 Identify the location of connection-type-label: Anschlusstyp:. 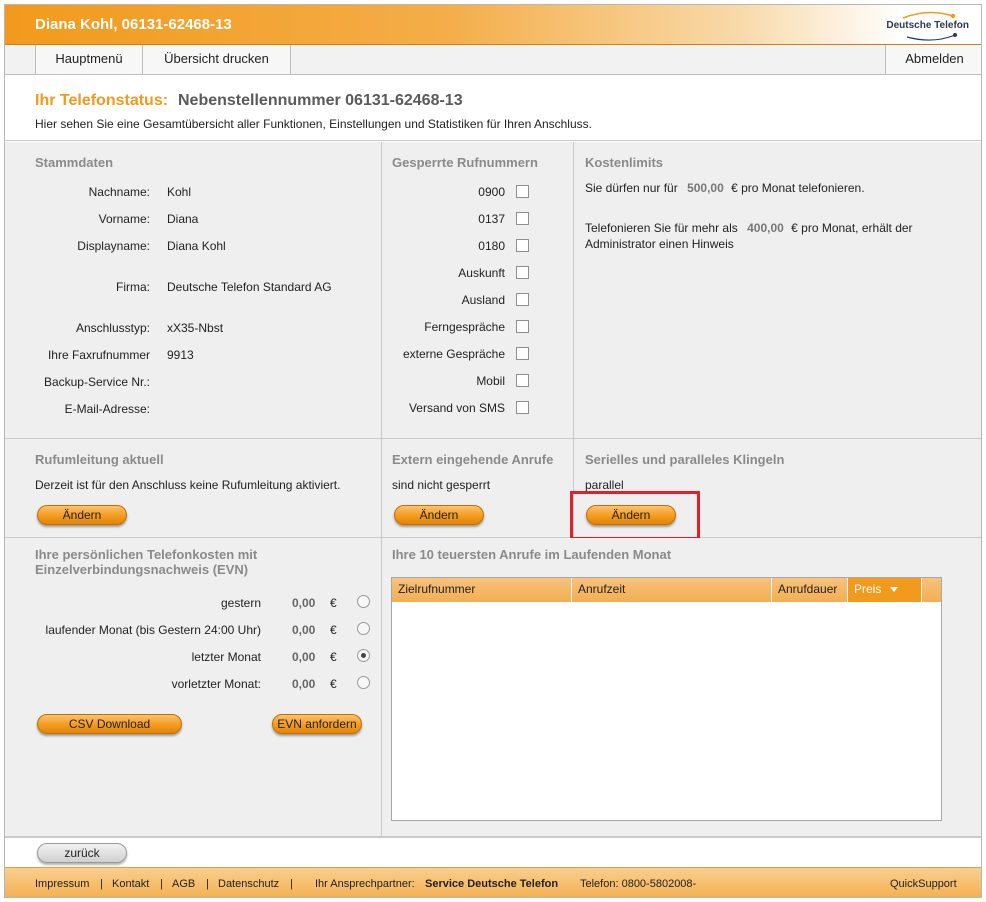
(112, 328).